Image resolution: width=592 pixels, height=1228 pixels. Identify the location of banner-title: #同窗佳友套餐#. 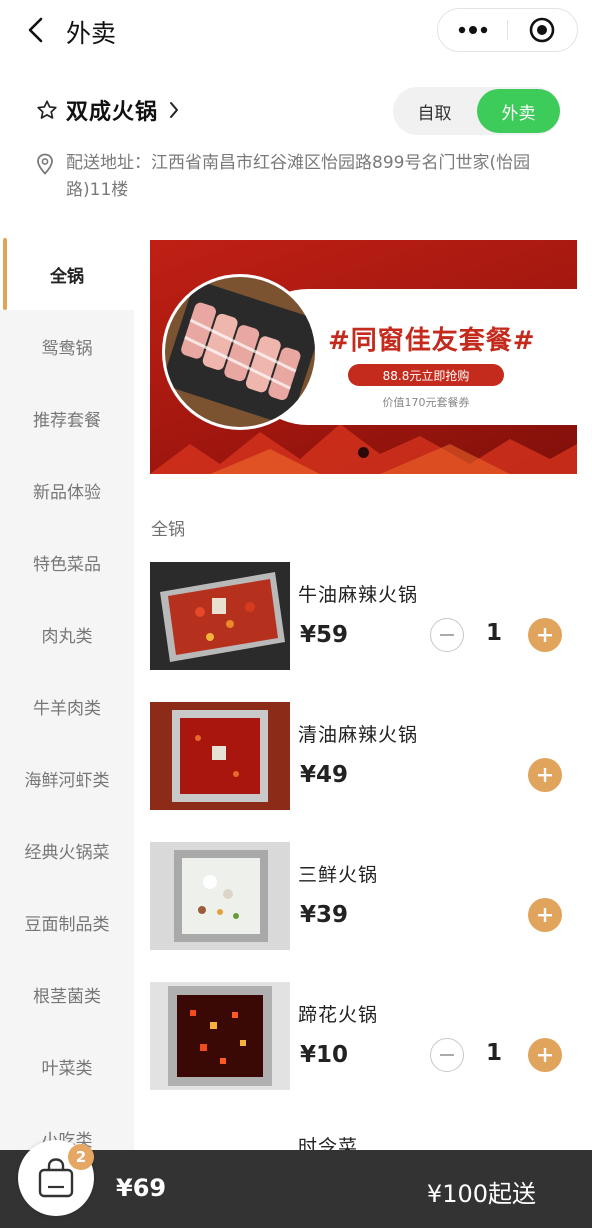
(432, 341).